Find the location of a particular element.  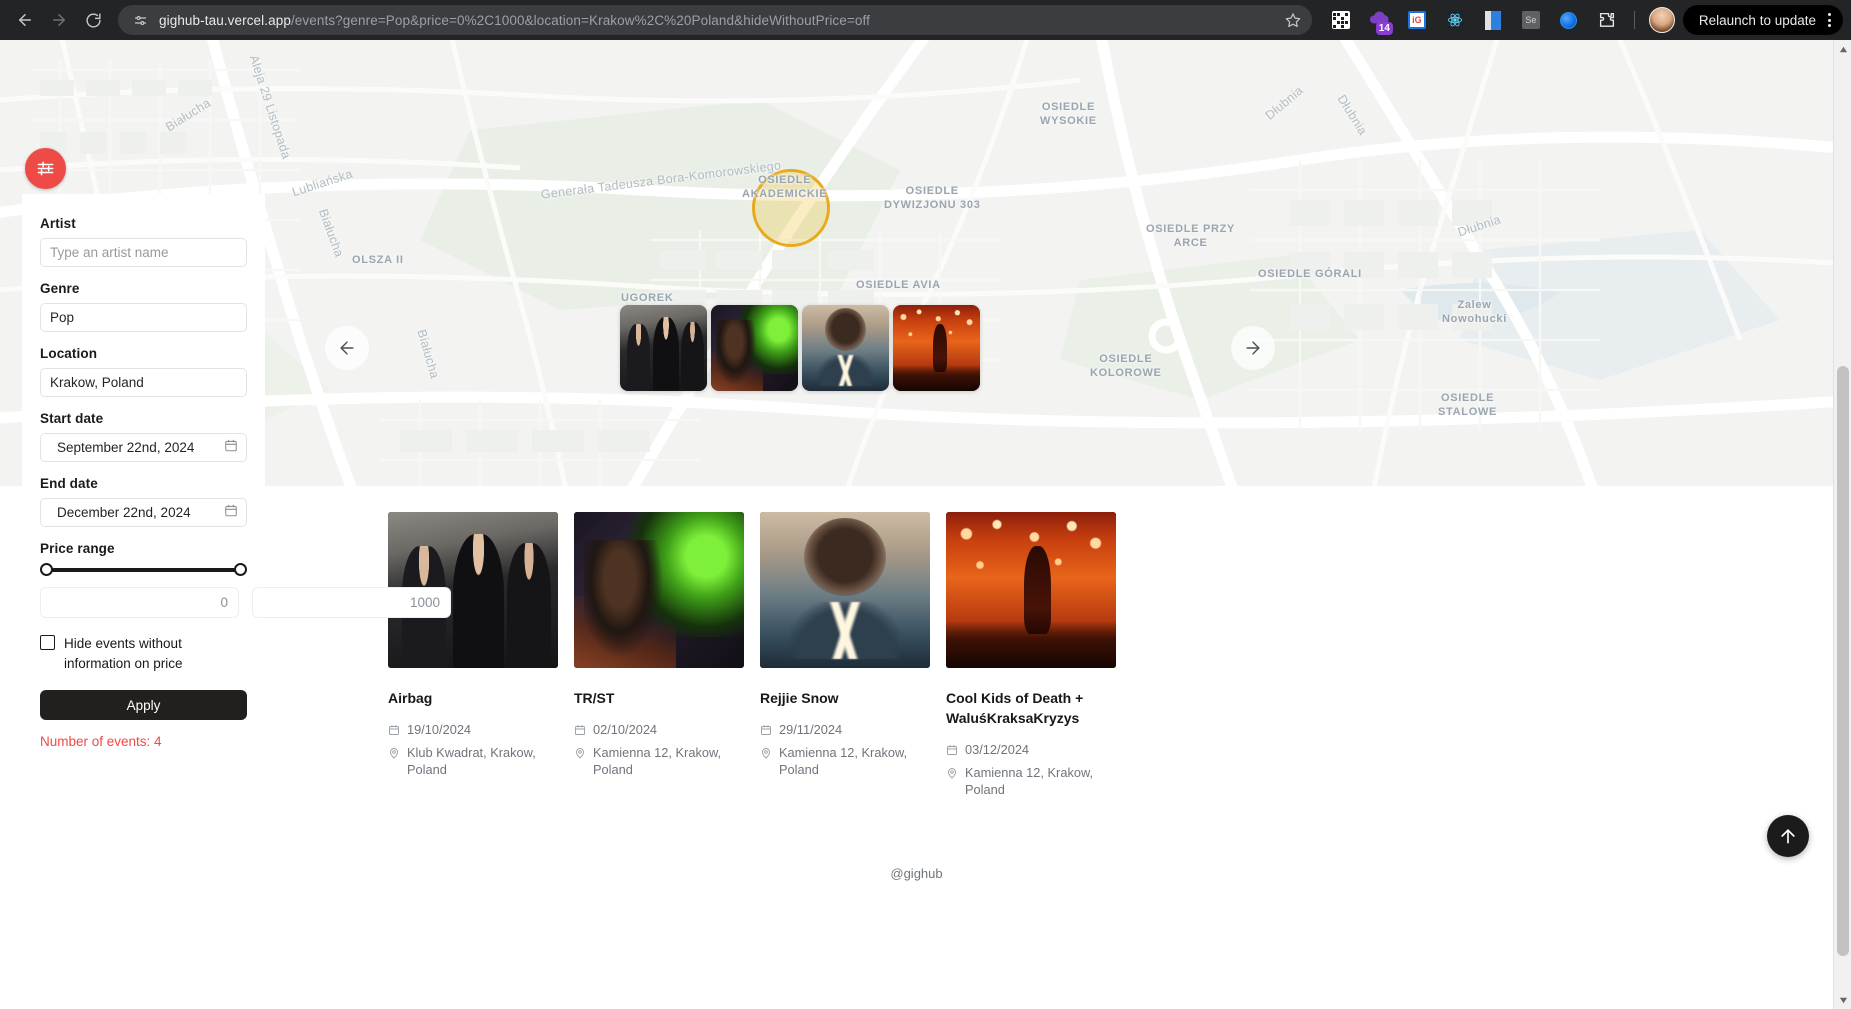

bookmark-button is located at coordinates (1293, 20).